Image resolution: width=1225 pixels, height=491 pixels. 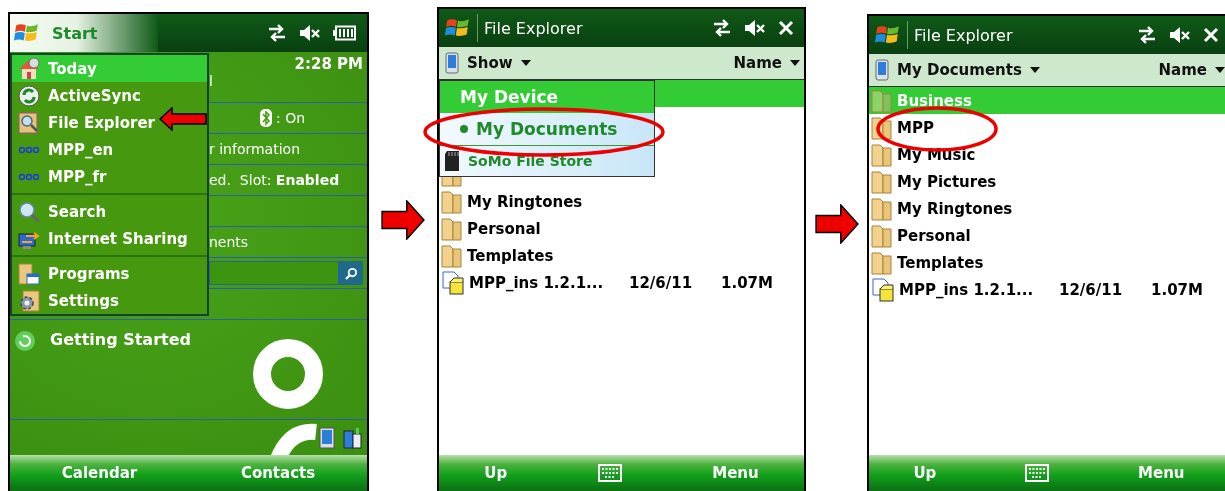 I want to click on start-menu-item: Settings, so click(x=67, y=300).